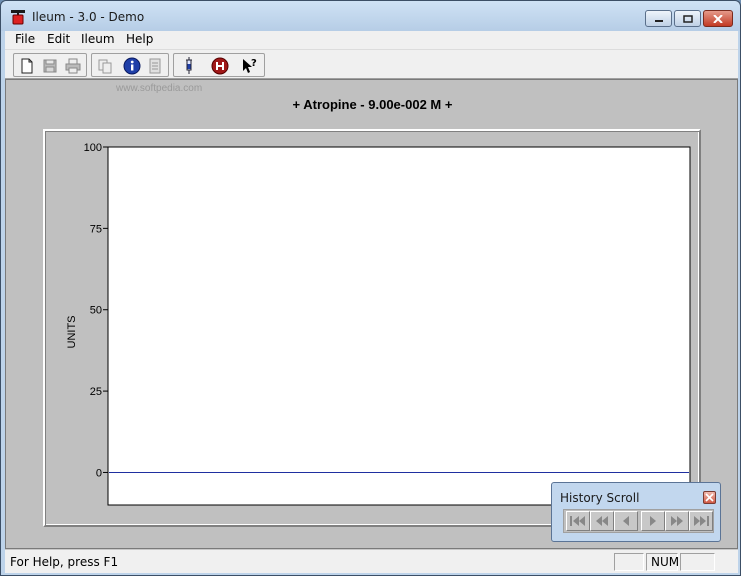 This screenshot has height=576, width=741. I want to click on history-last-button, so click(701, 521).